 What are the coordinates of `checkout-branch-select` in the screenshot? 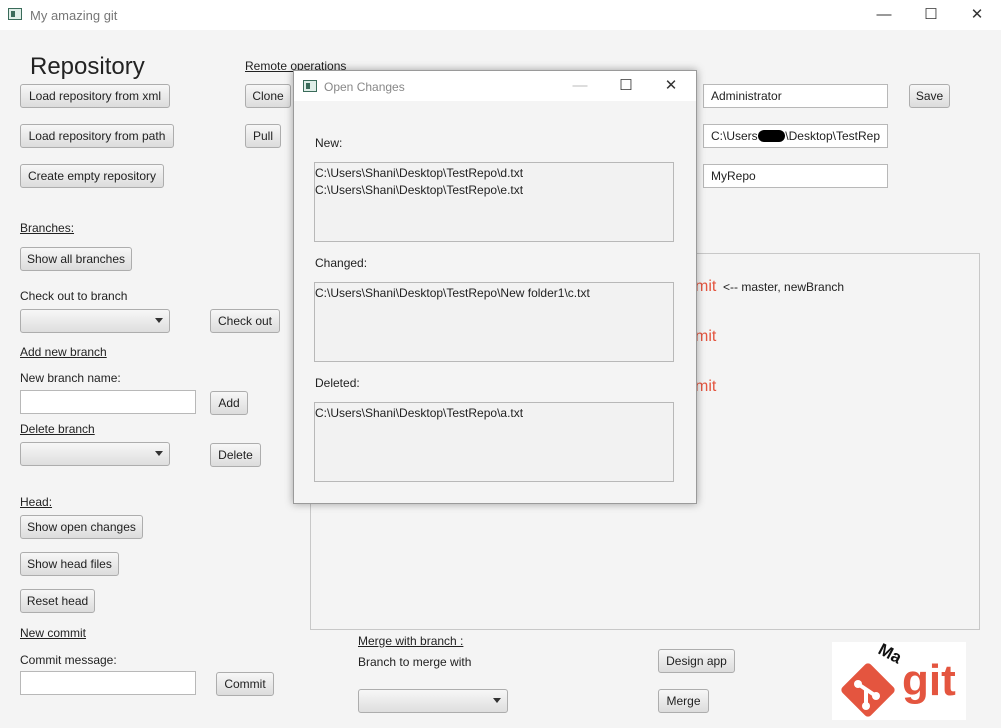 It's located at (95, 321).